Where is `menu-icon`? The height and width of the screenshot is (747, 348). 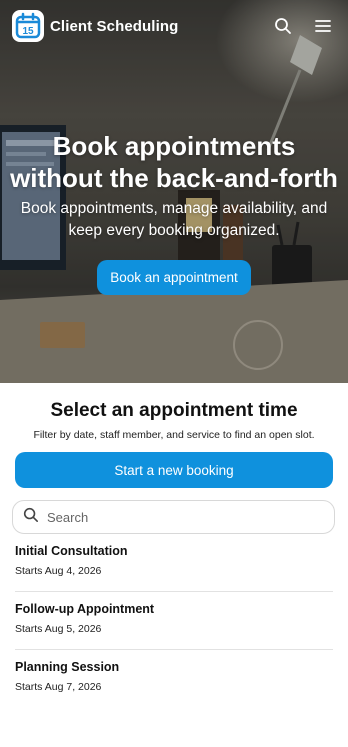
menu-icon is located at coordinates (323, 26).